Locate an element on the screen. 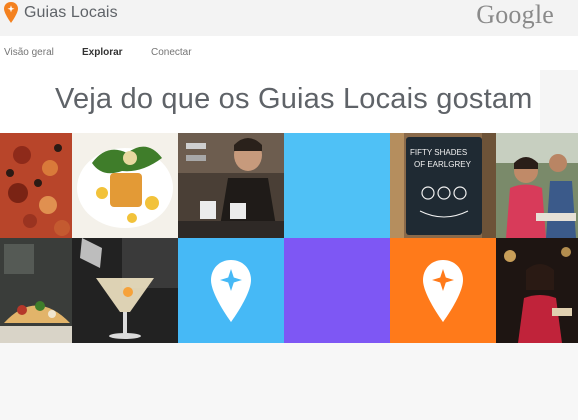 This screenshot has height=420, width=578. cocktail-photo is located at coordinates (125, 290).